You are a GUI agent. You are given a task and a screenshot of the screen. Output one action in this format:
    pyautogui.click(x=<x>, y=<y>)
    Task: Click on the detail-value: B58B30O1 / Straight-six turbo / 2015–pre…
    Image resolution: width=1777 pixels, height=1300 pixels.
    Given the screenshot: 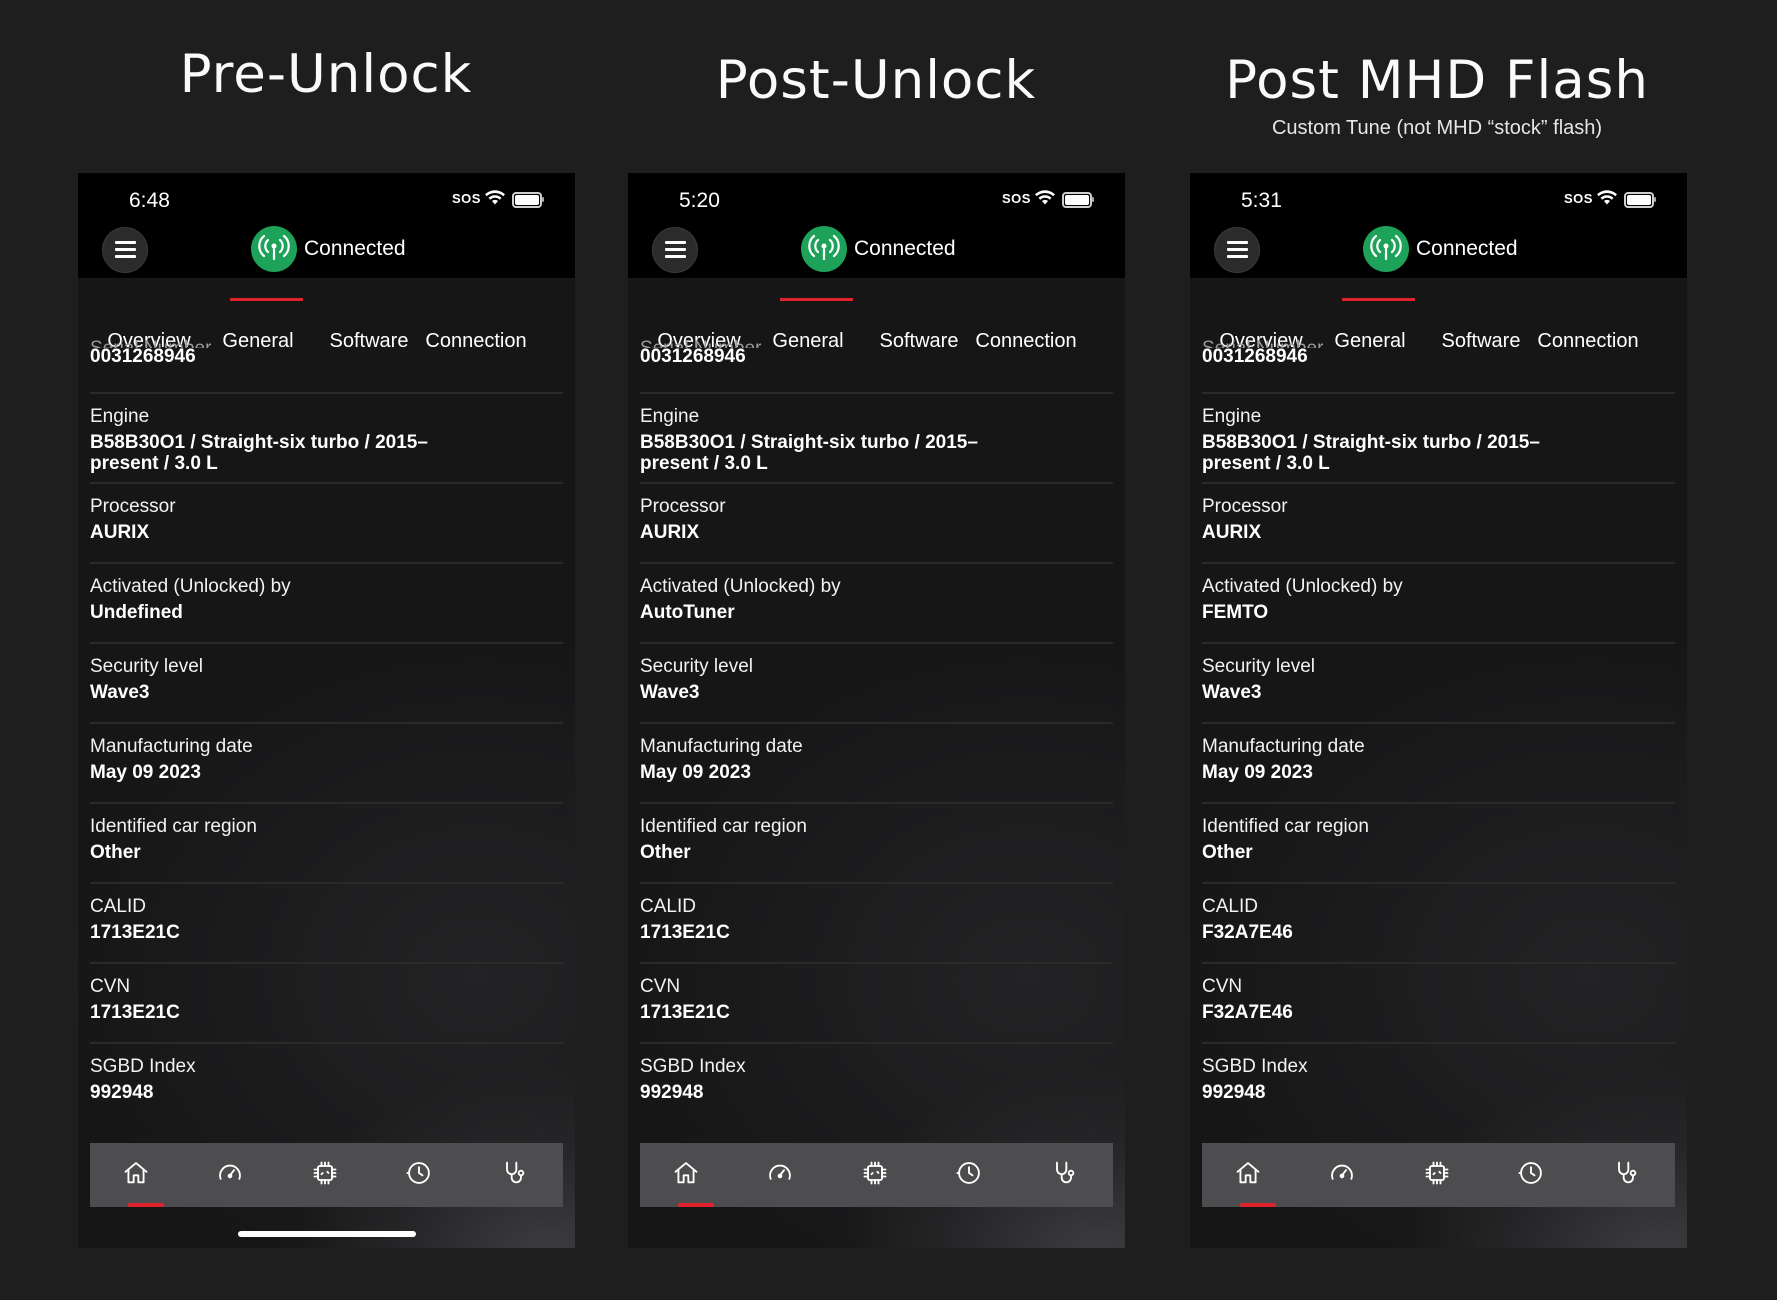 What is the action you would take?
    pyautogui.click(x=809, y=453)
    